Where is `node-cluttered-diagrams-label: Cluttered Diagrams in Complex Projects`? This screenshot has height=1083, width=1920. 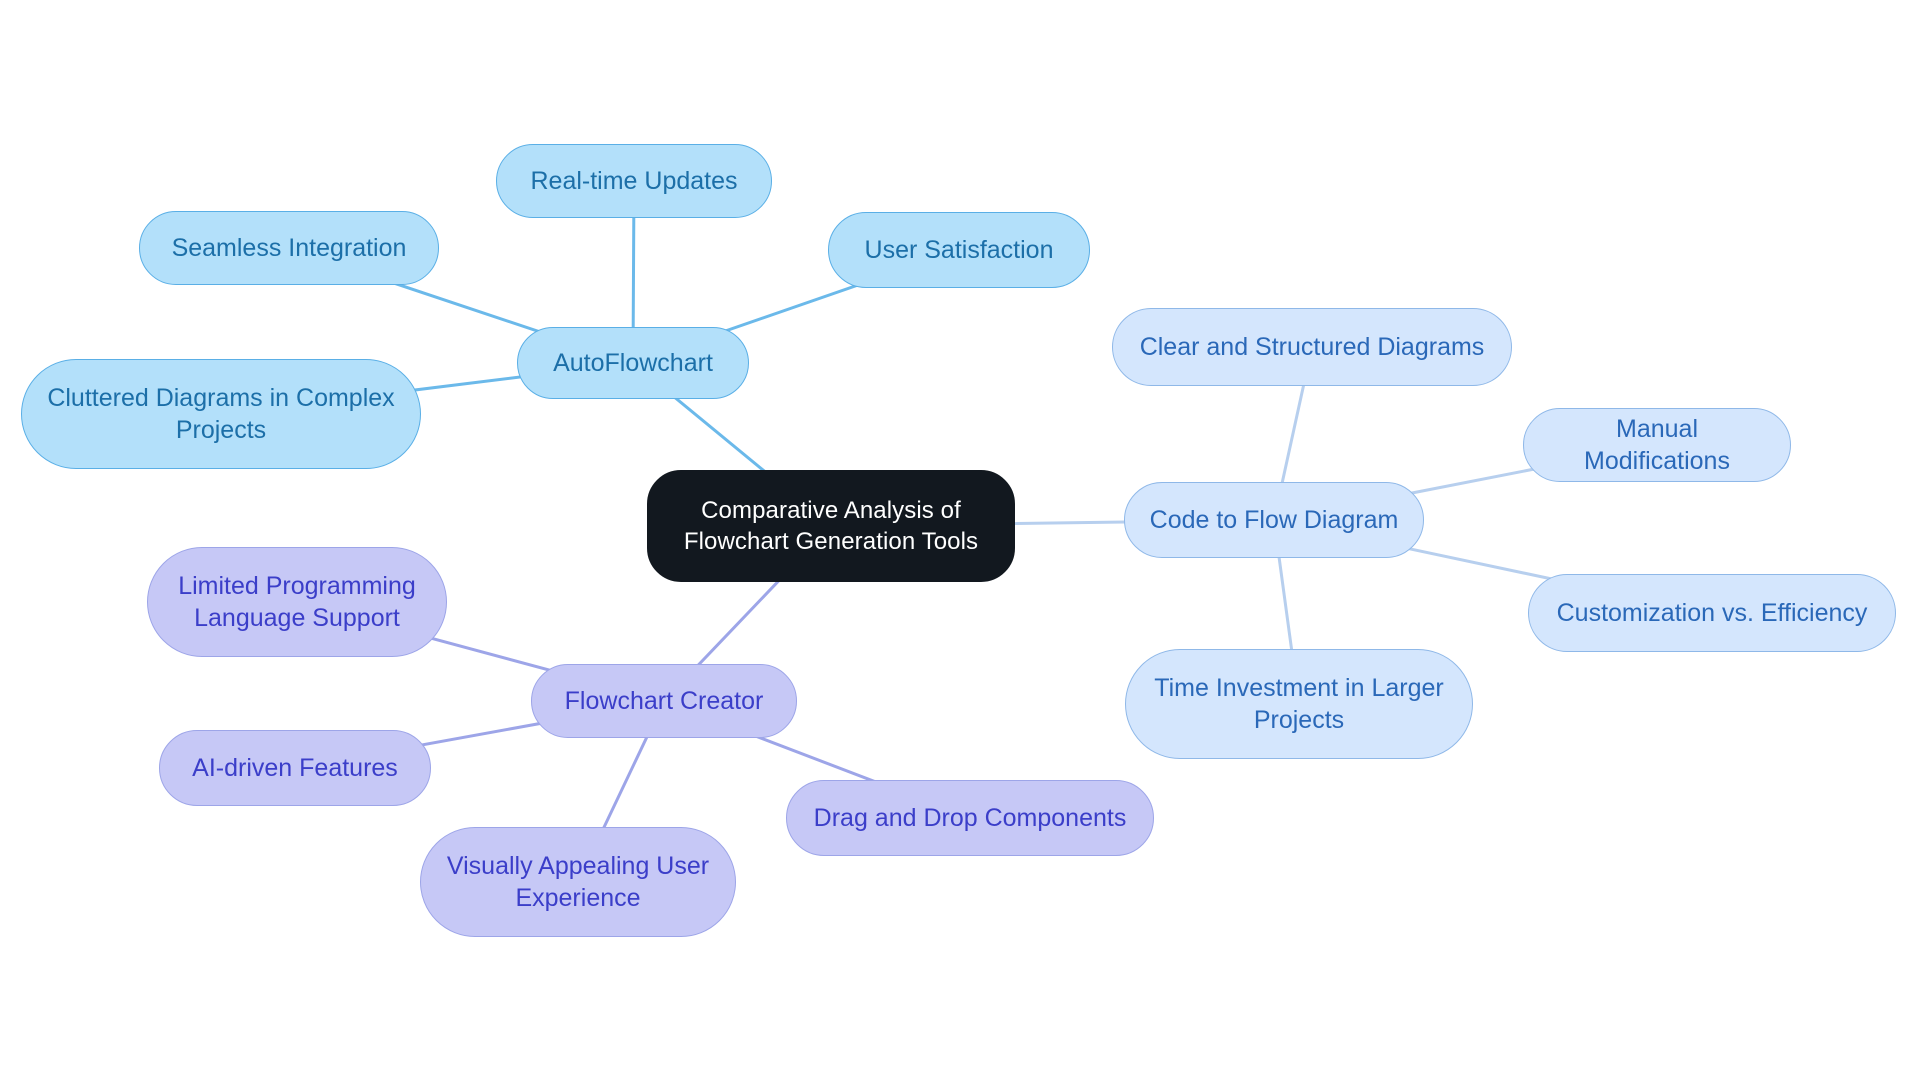 node-cluttered-diagrams-label: Cluttered Diagrams in Complex Projects is located at coordinates (221, 414).